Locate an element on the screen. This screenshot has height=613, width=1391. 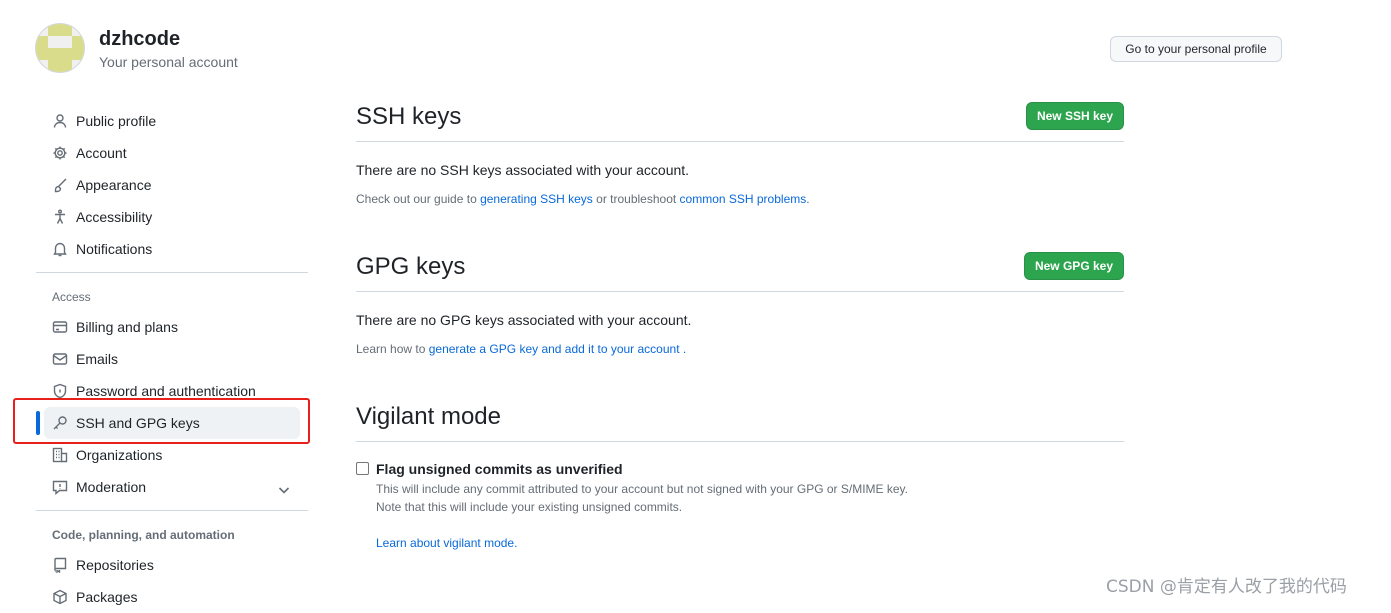
sidebar-item-label: Account is located at coordinates (101, 153).